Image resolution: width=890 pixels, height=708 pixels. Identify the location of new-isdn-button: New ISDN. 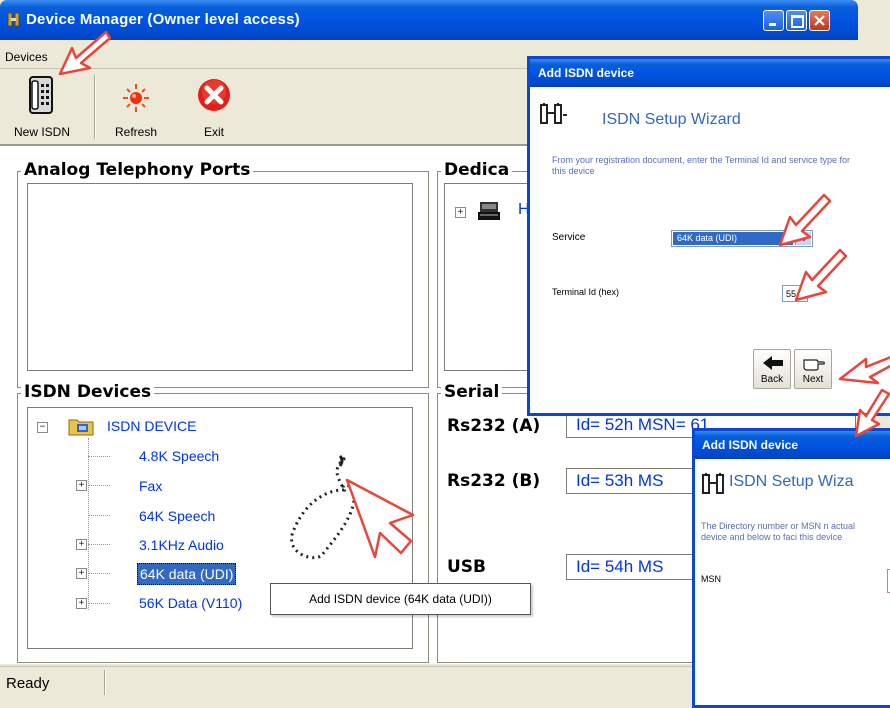
(42, 107).